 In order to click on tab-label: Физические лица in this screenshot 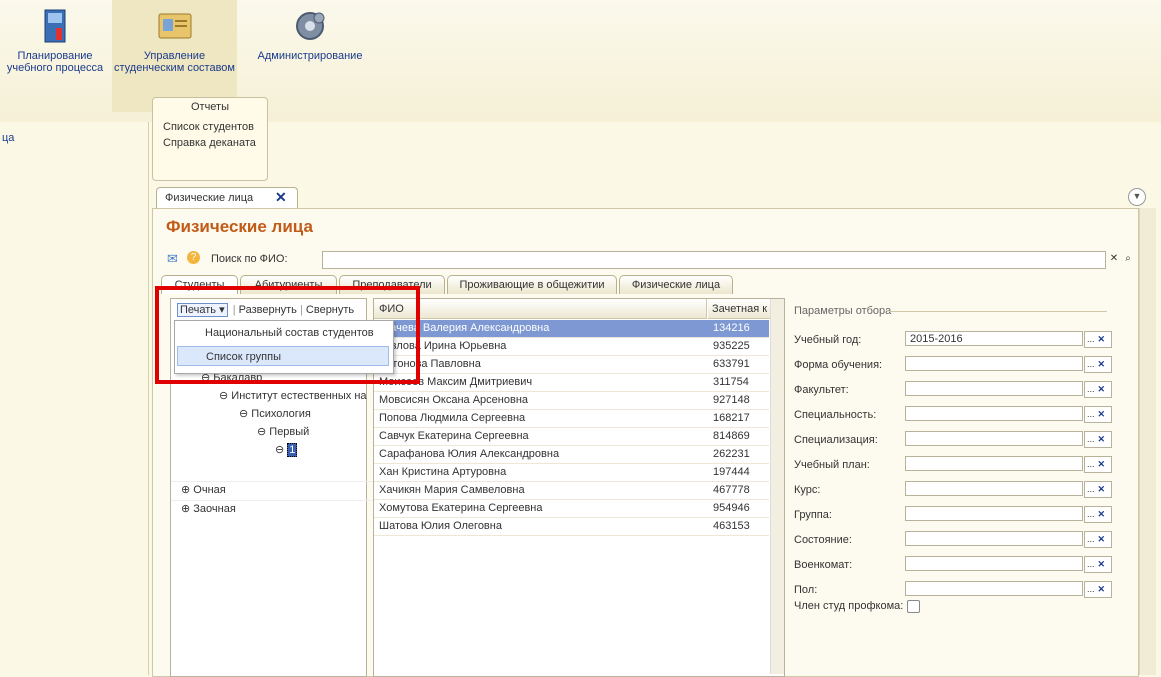, I will do `click(209, 198)`.